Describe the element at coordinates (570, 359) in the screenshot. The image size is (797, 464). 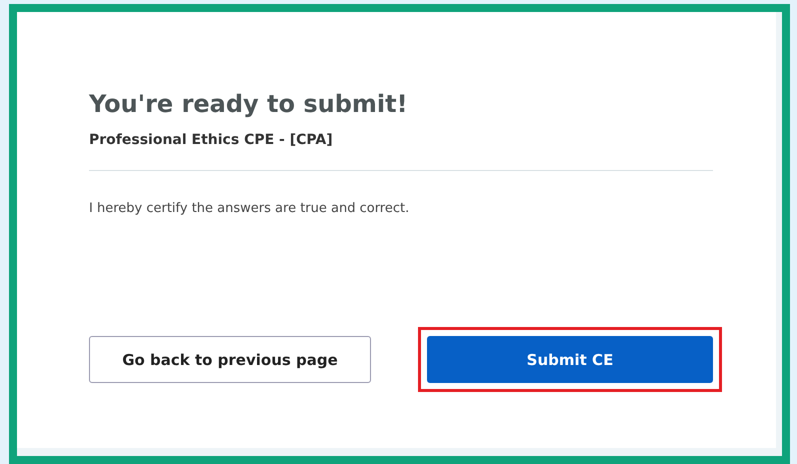
I see `submit-button: Submit CE` at that location.